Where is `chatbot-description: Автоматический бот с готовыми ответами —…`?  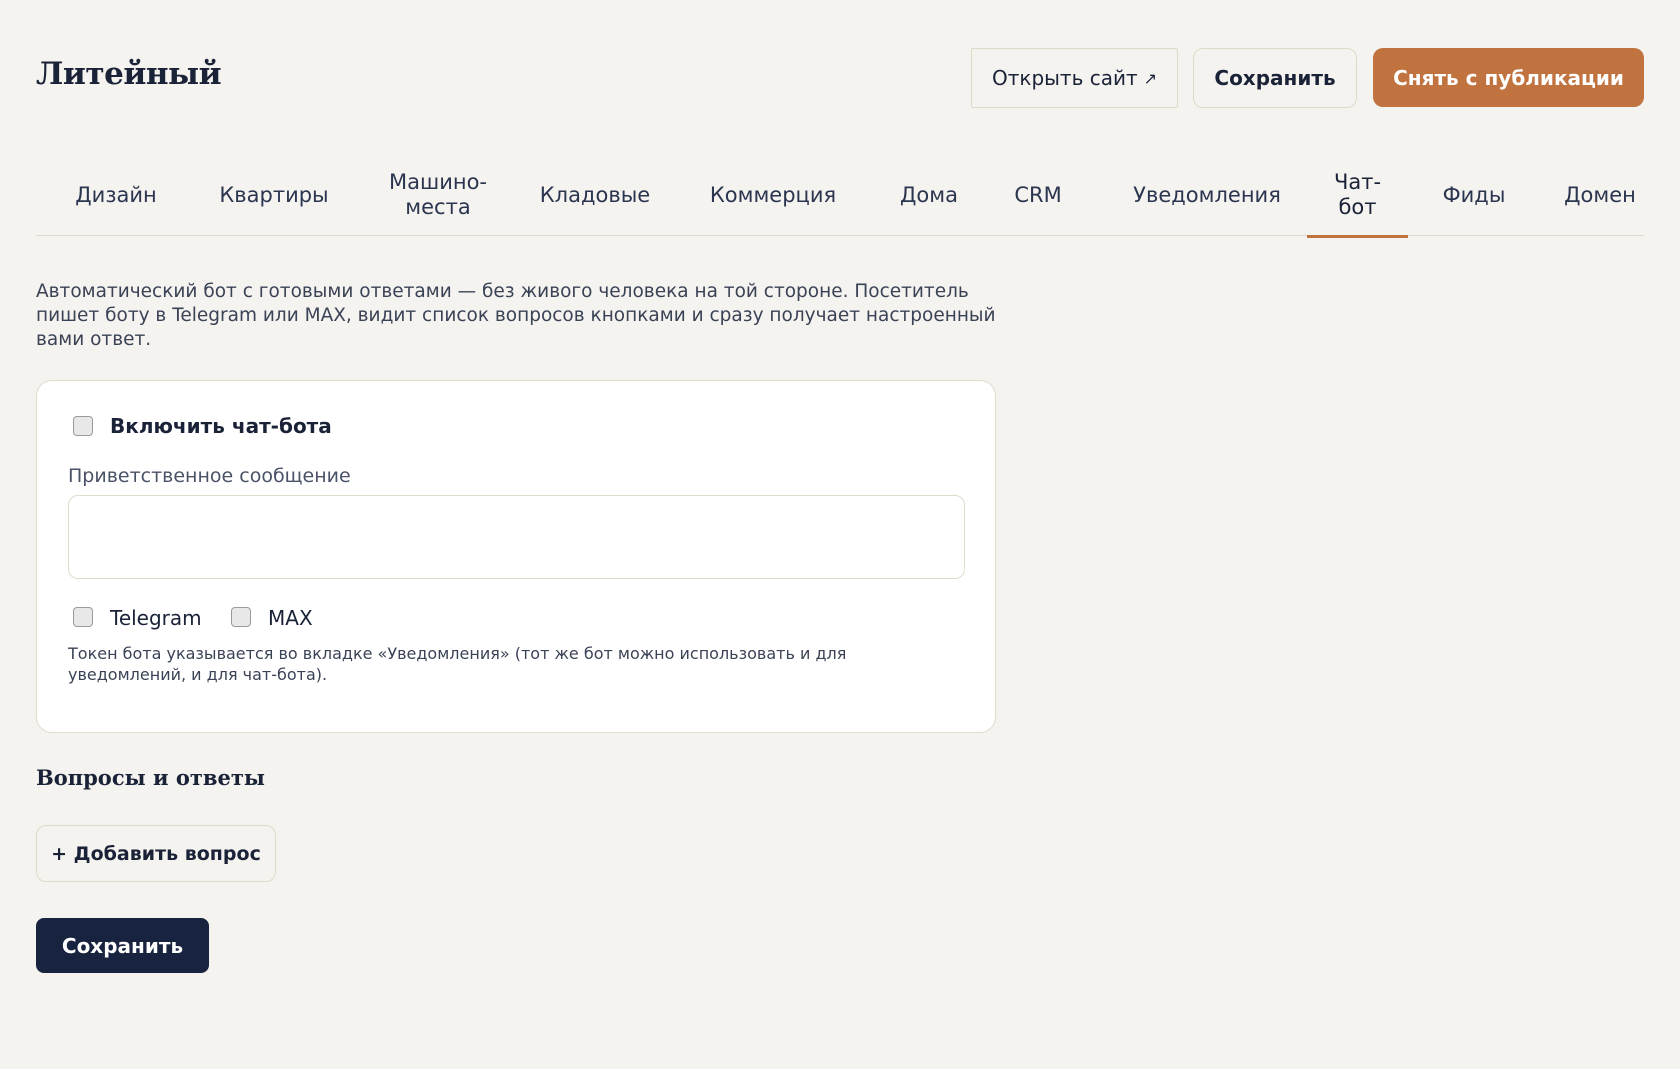
chatbot-description: Автоматический бот с готовыми ответами —… is located at coordinates (516, 315).